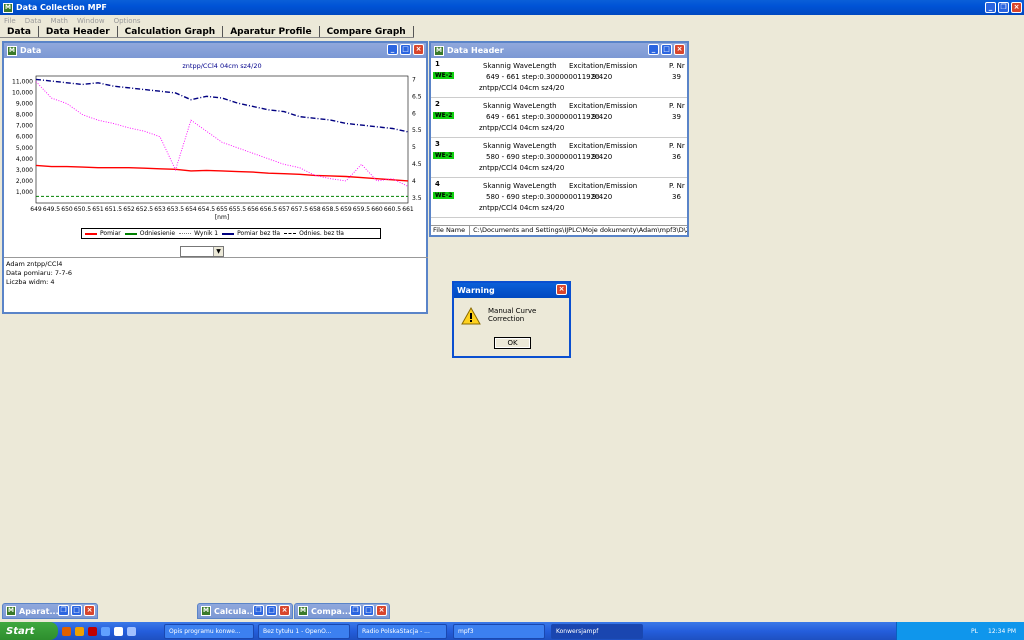 The image size is (1024, 640). What do you see at coordinates (171, 31) in the screenshot?
I see `tab-calculation-graph: Calculation Graph` at bounding box center [171, 31].